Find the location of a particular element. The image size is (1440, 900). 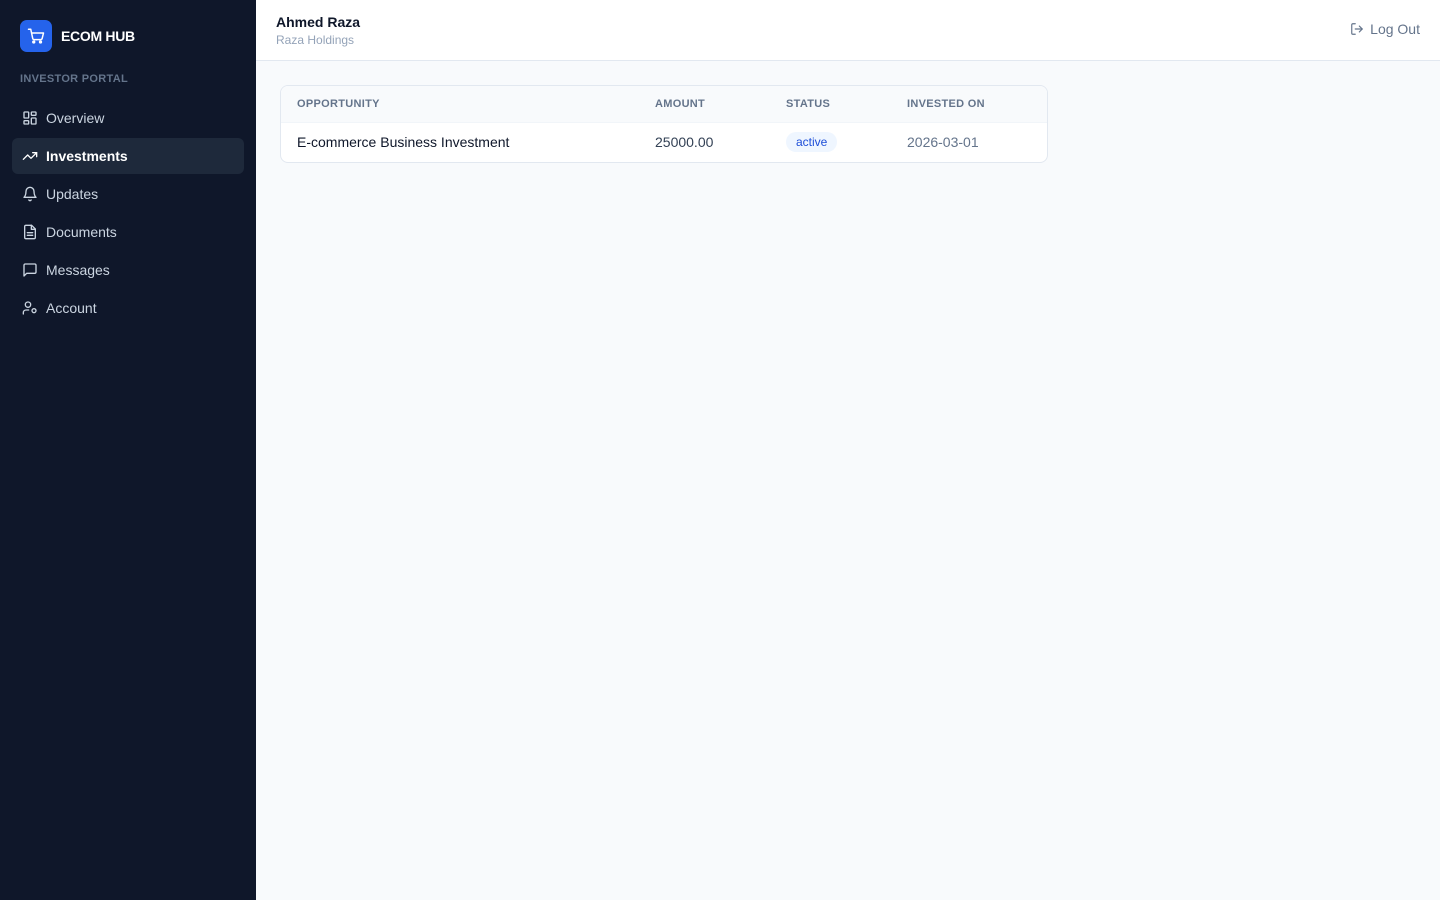

sidebar-item-label: Investments is located at coordinates (87, 156).